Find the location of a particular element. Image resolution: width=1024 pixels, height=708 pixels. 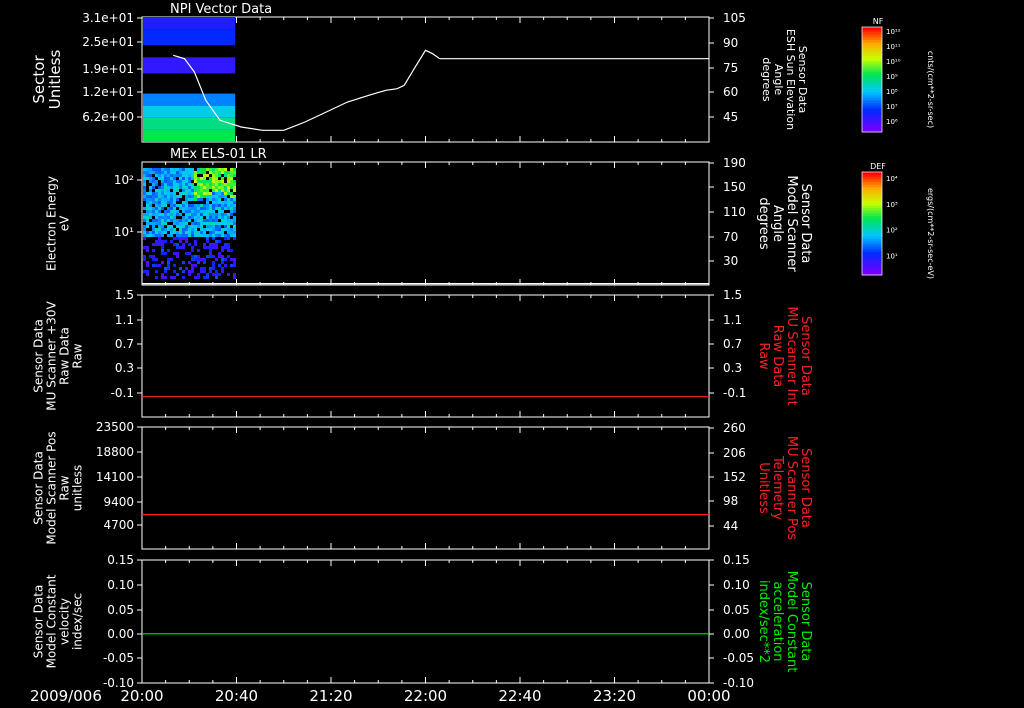

y-tick-label: 1.9e+01 is located at coordinates (108, 69).